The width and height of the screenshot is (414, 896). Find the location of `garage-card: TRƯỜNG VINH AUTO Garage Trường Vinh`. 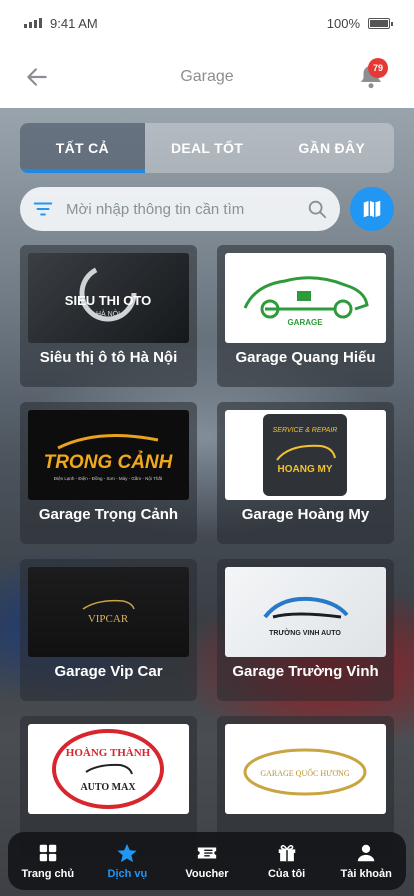

garage-card: TRƯỜNG VINH AUTO Garage Trường Vinh is located at coordinates (305, 630).